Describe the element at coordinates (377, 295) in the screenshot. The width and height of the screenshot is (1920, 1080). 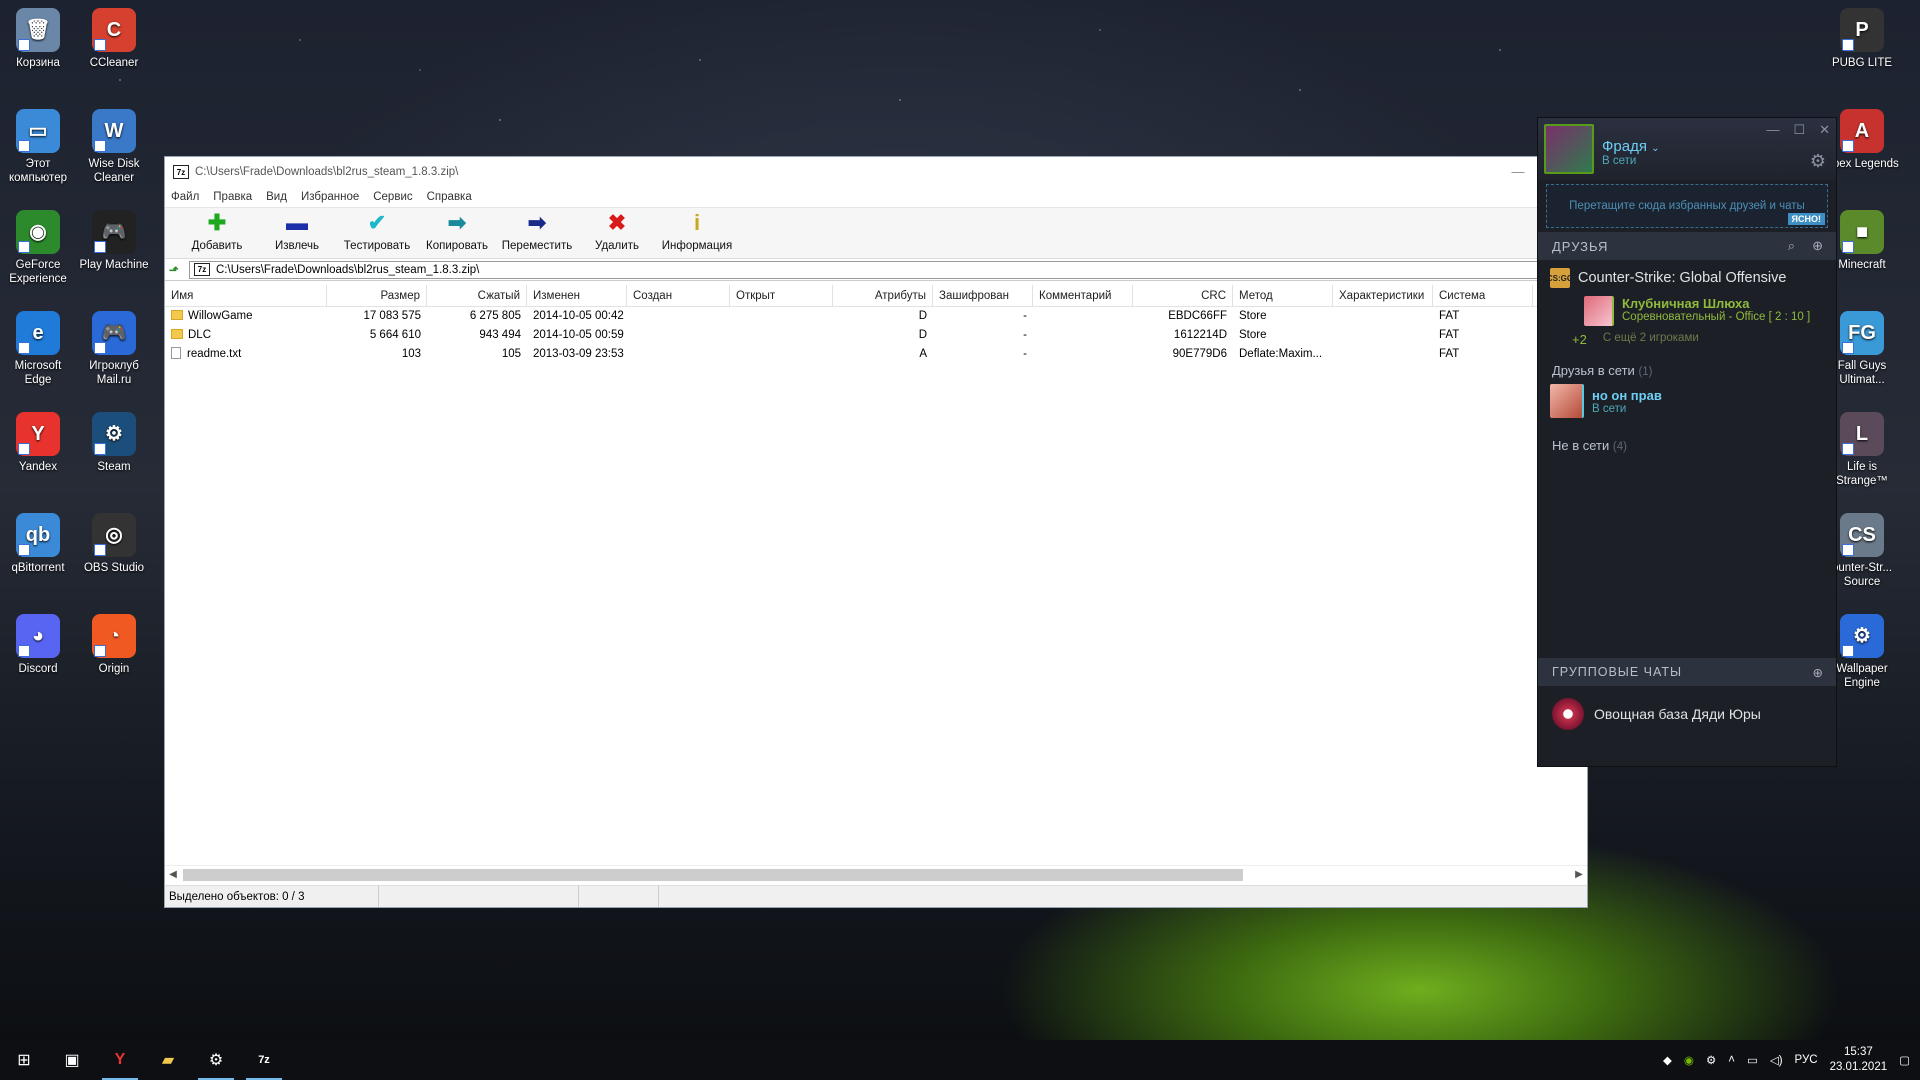
I see `column-header: Размер` at that location.